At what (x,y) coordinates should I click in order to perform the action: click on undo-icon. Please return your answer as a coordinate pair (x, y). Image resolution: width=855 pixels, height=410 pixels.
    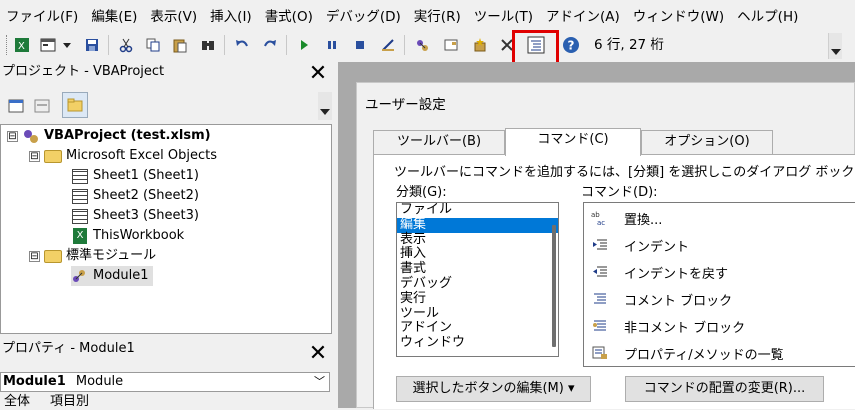
    Looking at the image, I should click on (242, 45).